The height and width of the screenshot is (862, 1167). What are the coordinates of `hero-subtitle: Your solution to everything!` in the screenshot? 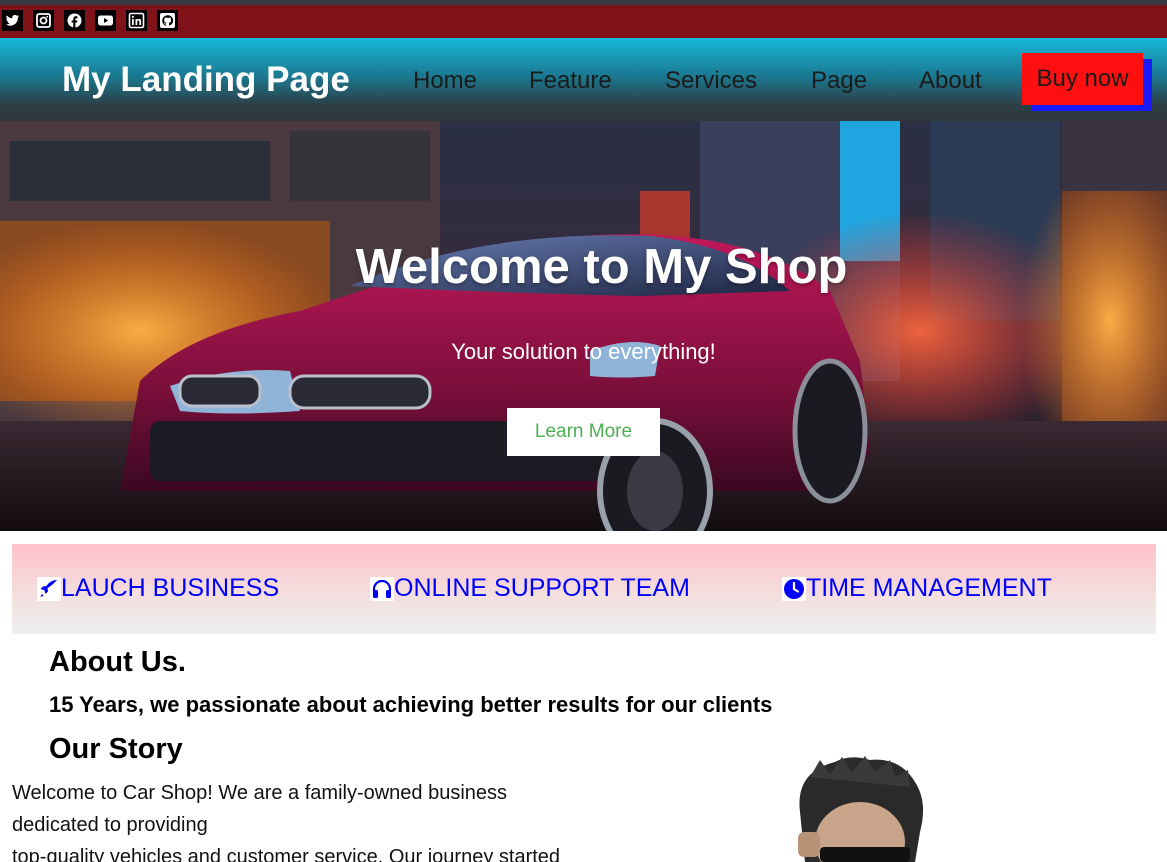 It's located at (583, 351).